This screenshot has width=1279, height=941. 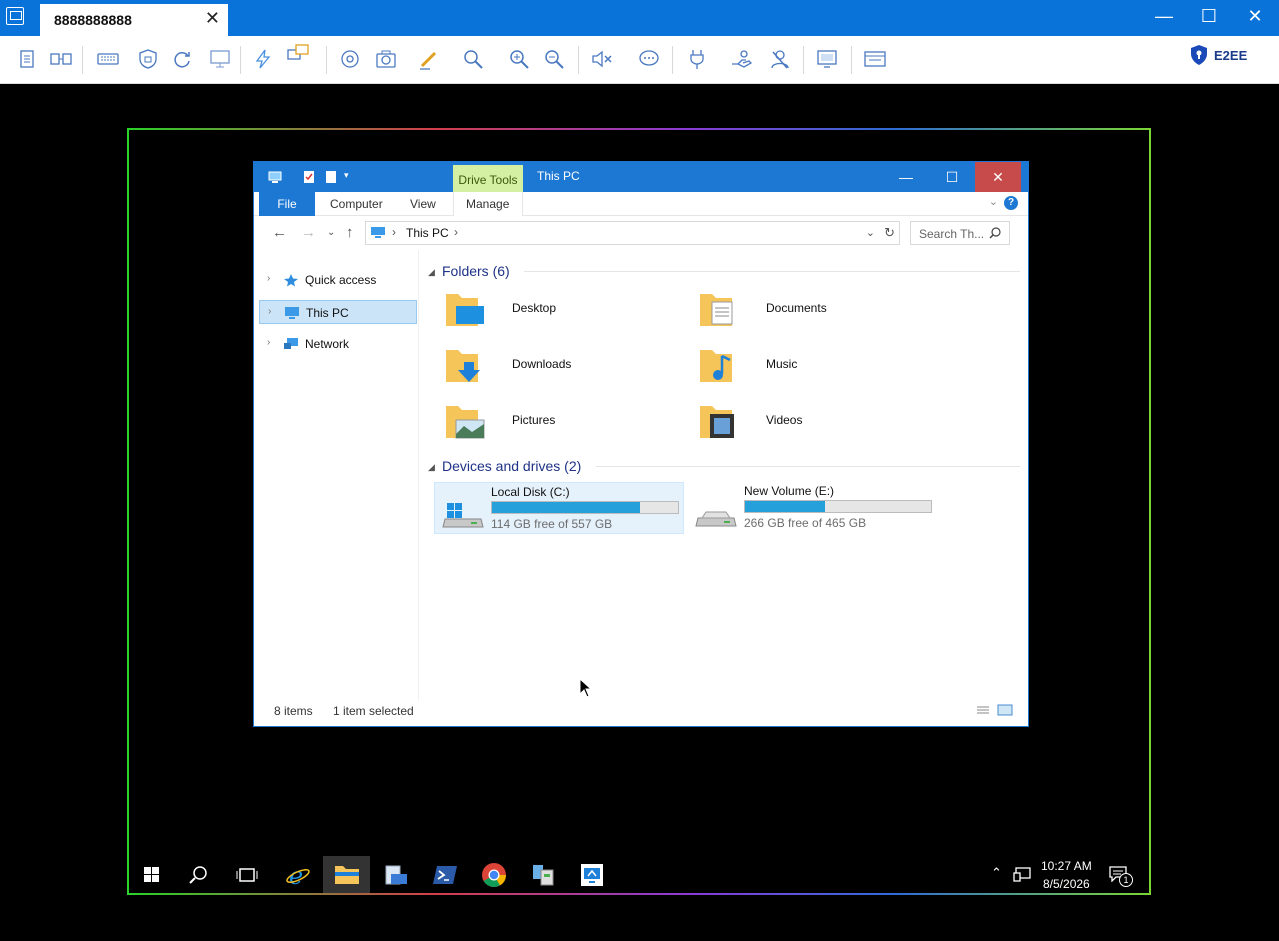 What do you see at coordinates (338, 312) in the screenshot?
I see `nav-item-this-pc: › This PC` at bounding box center [338, 312].